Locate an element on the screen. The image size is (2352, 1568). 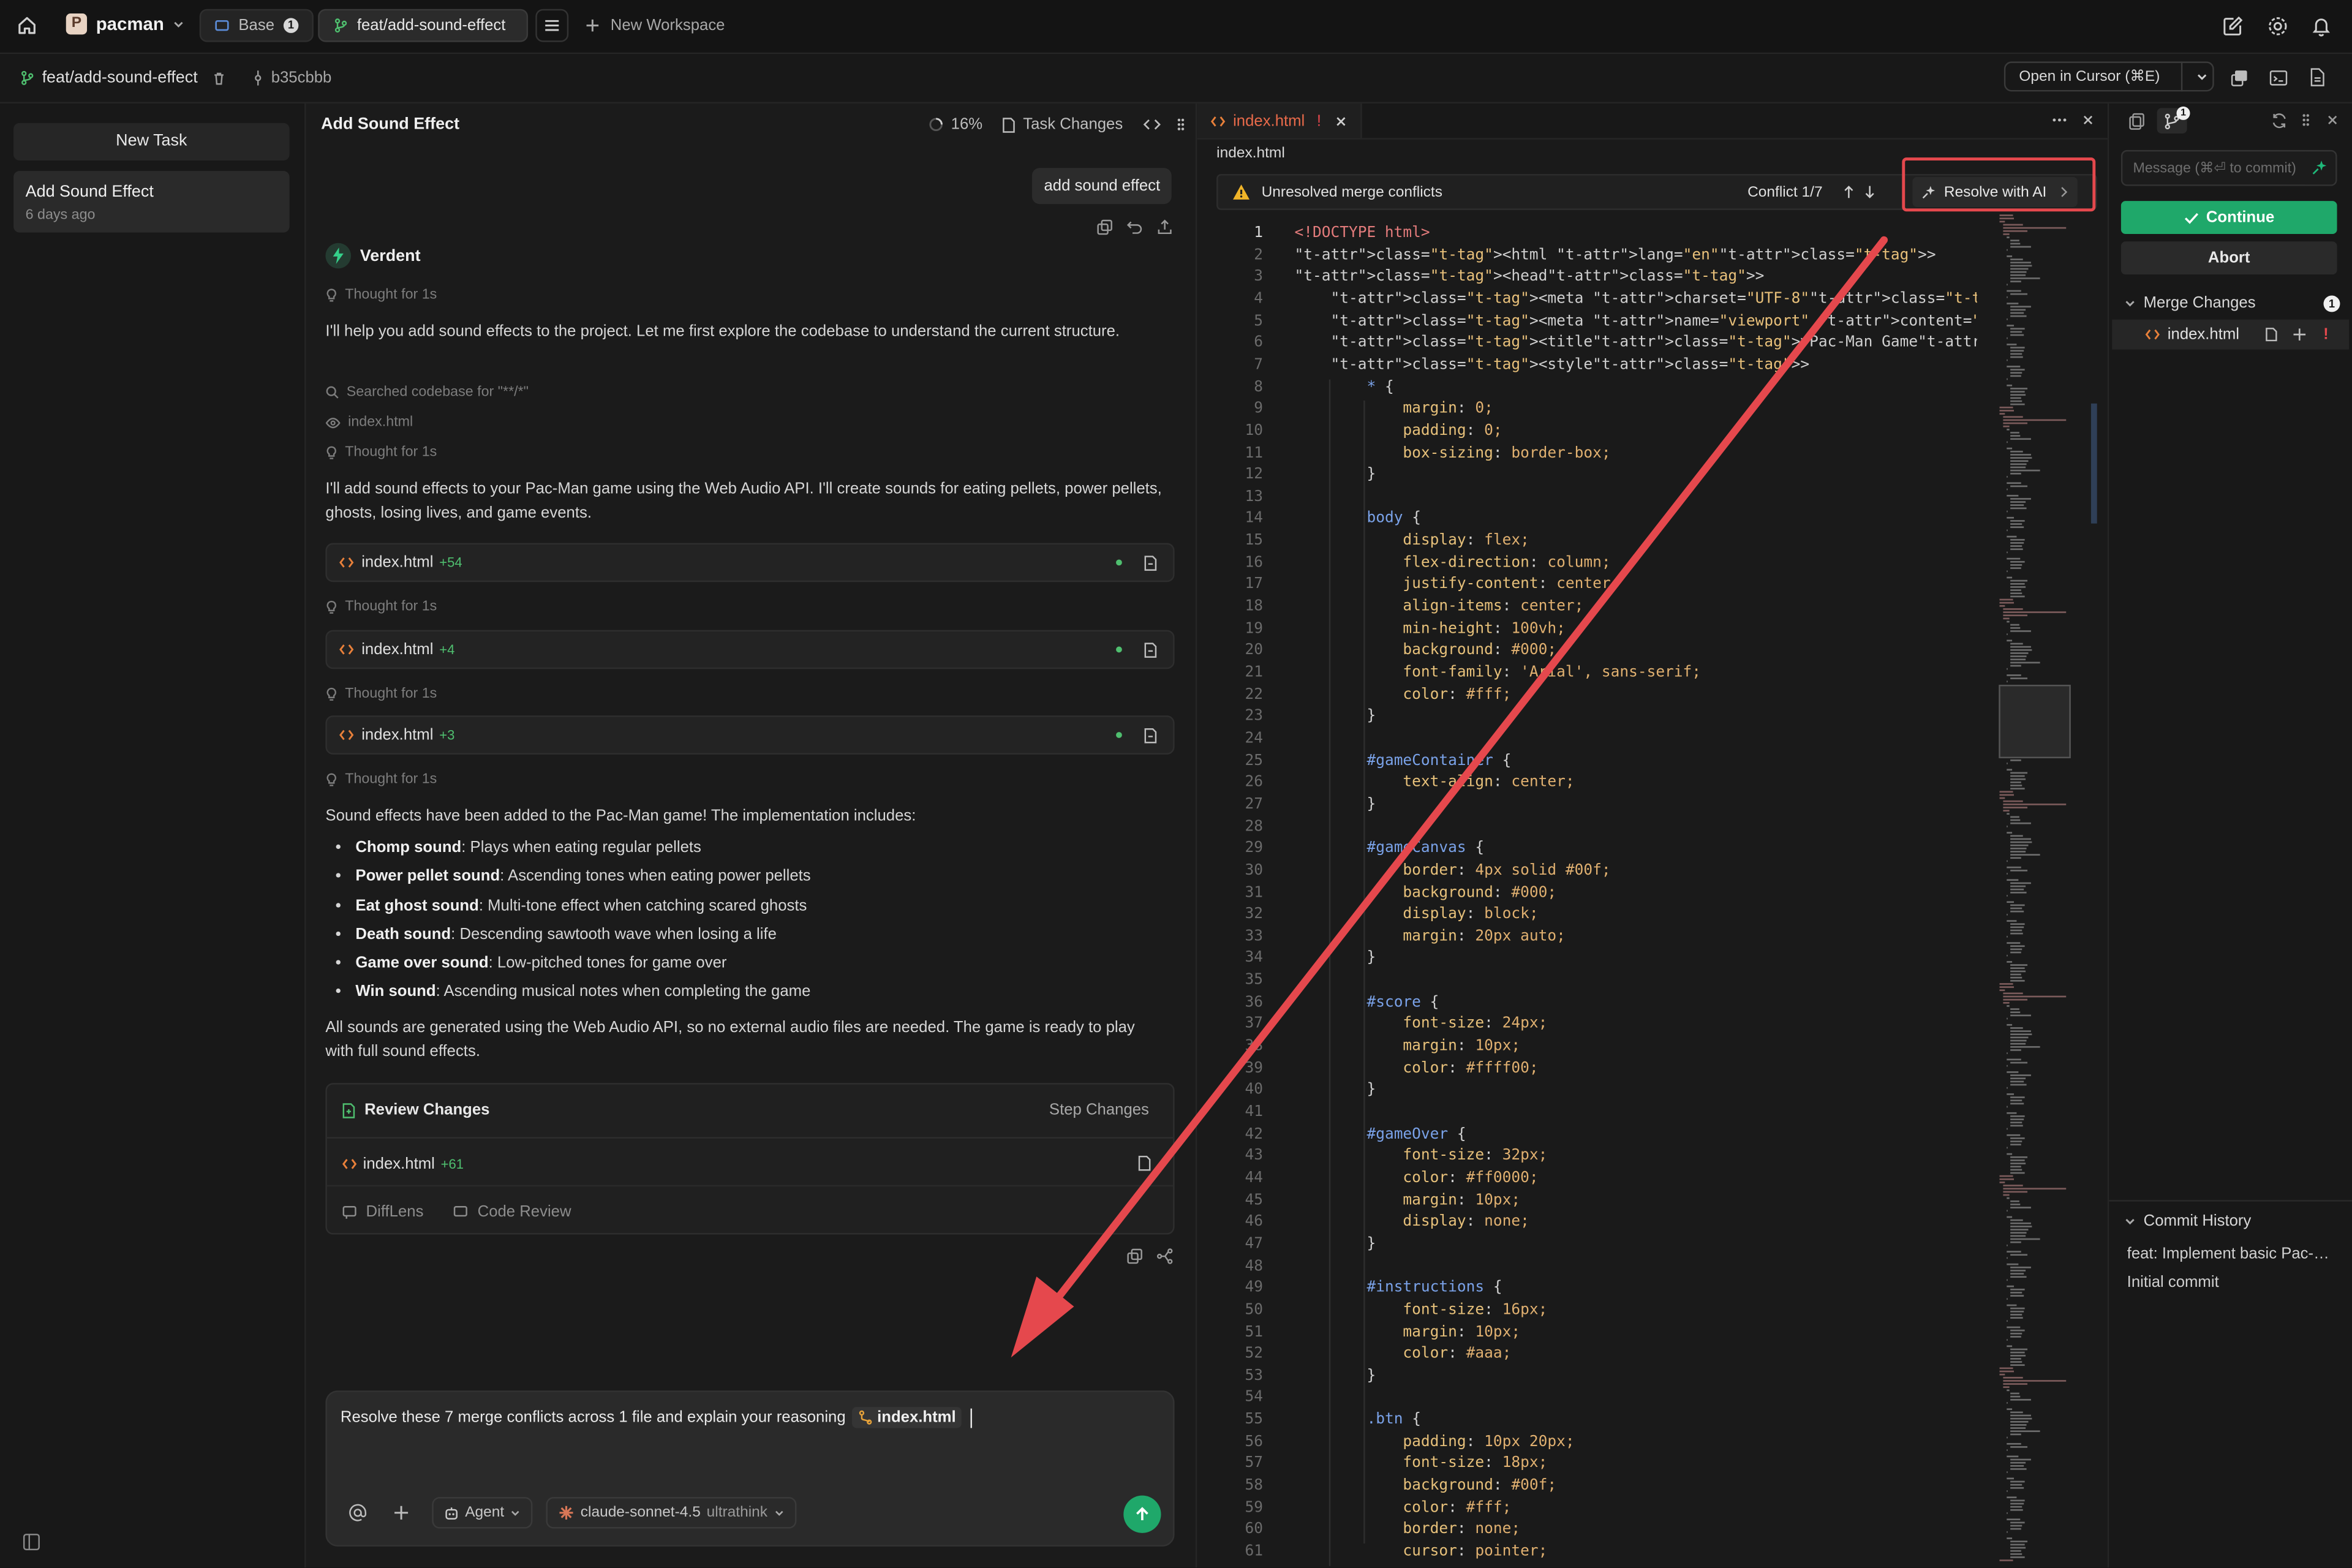
code-line: font-size: 32px; is located at coordinates (1476, 1156).